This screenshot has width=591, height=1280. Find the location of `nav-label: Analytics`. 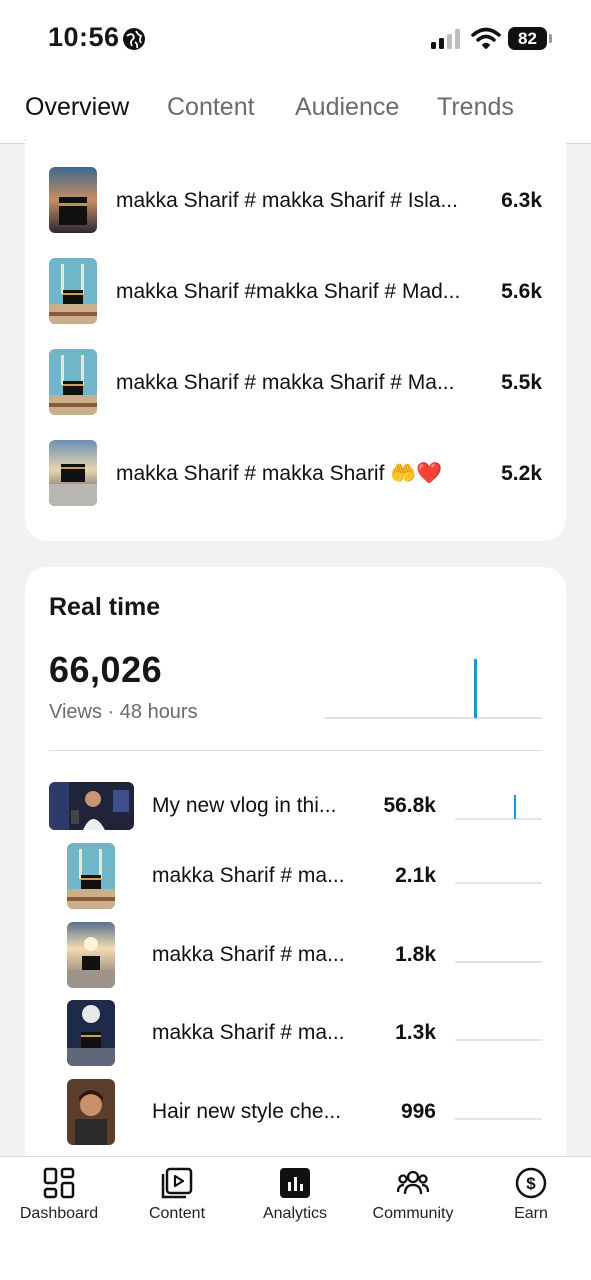

nav-label: Analytics is located at coordinates (295, 1213).